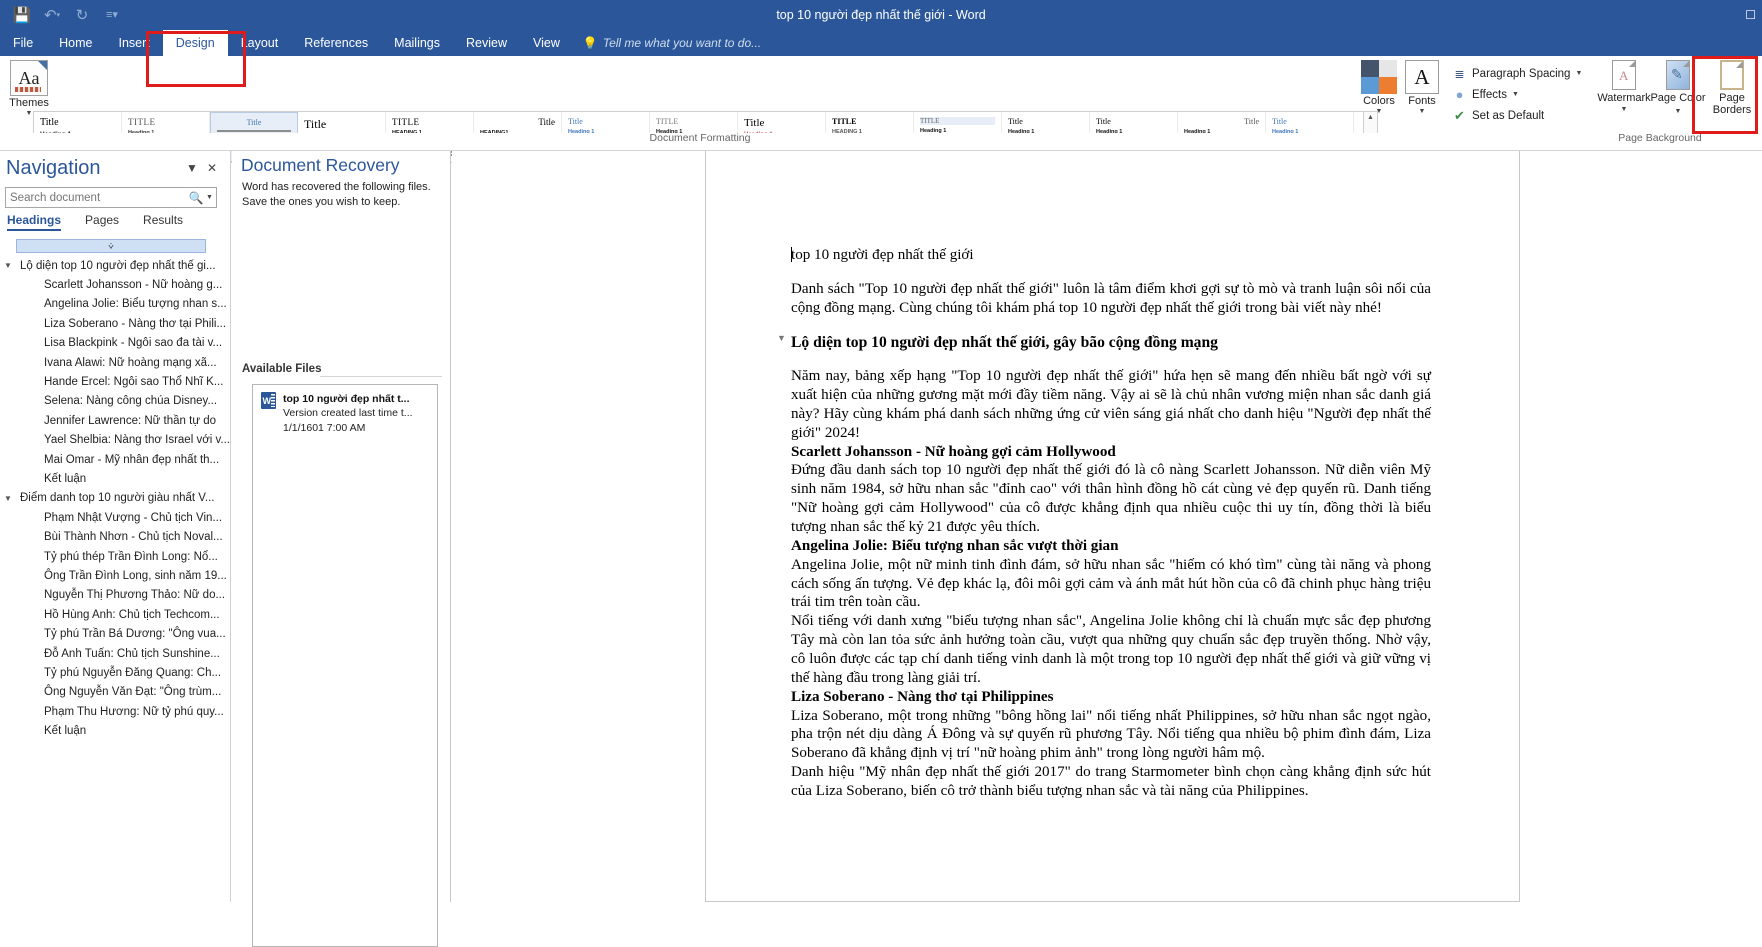 This screenshot has width=1762, height=947. I want to click on nav-tab-pages: Pages, so click(102, 220).